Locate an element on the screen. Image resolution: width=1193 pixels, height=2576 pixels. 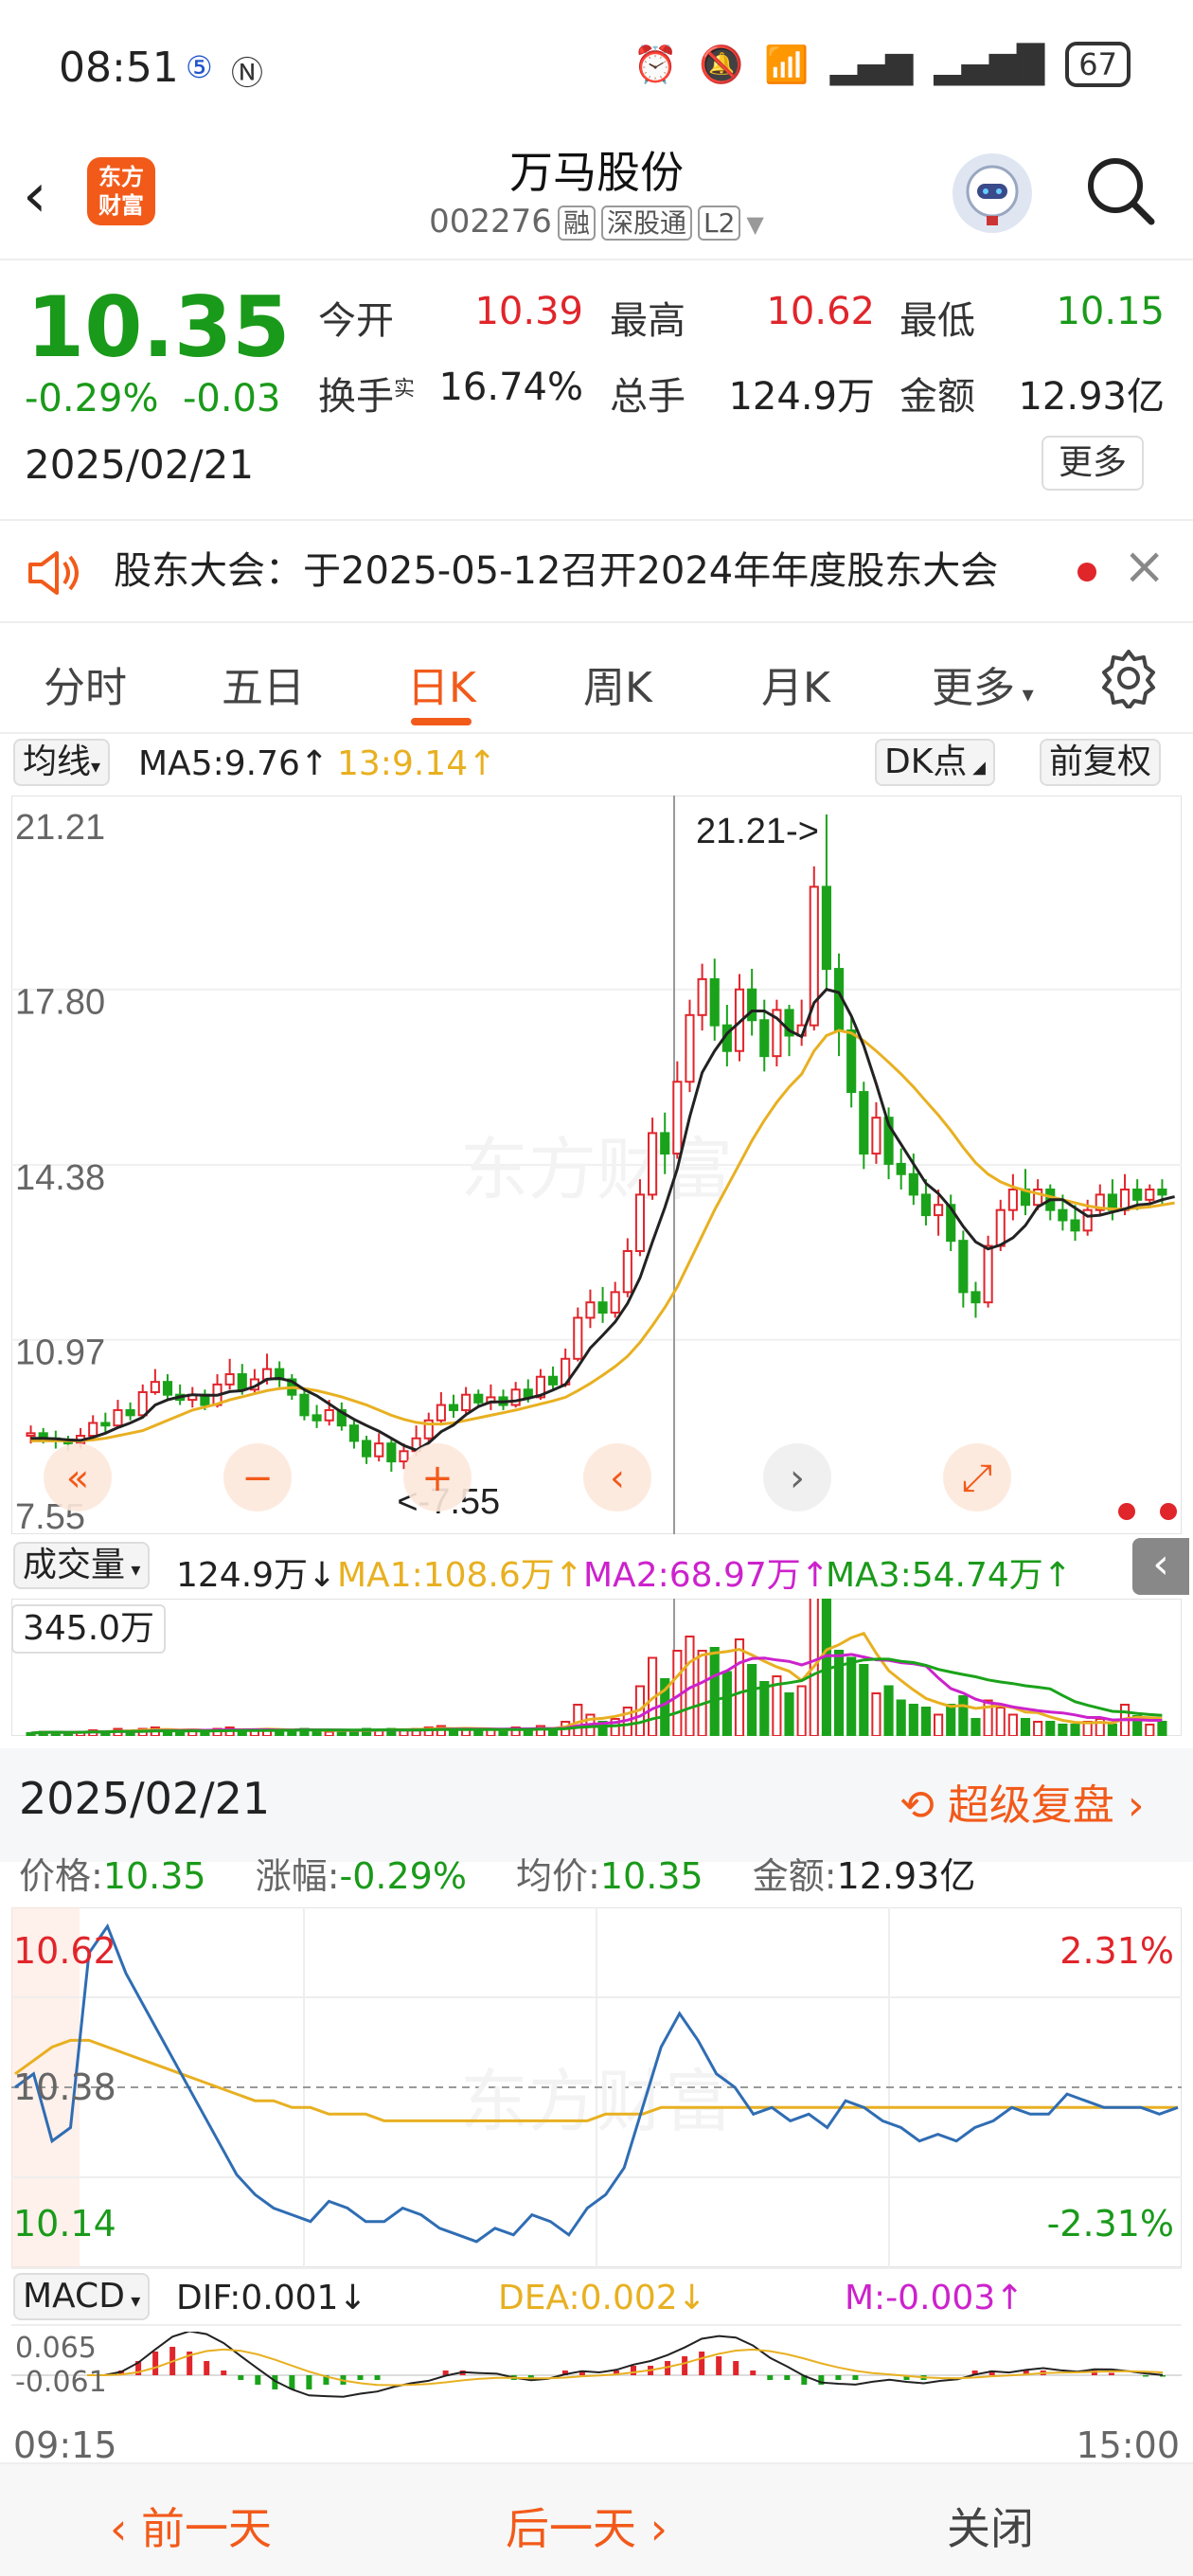
prev-day-button: ‹ 前一天 is located at coordinates (191, 2526).